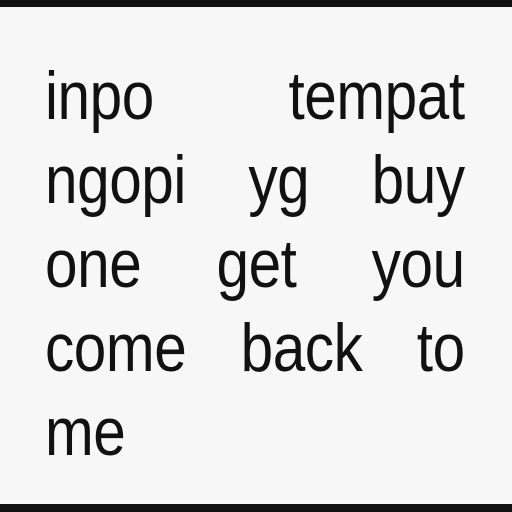  What do you see at coordinates (255, 348) in the screenshot?
I see `text-line-4: come back to` at bounding box center [255, 348].